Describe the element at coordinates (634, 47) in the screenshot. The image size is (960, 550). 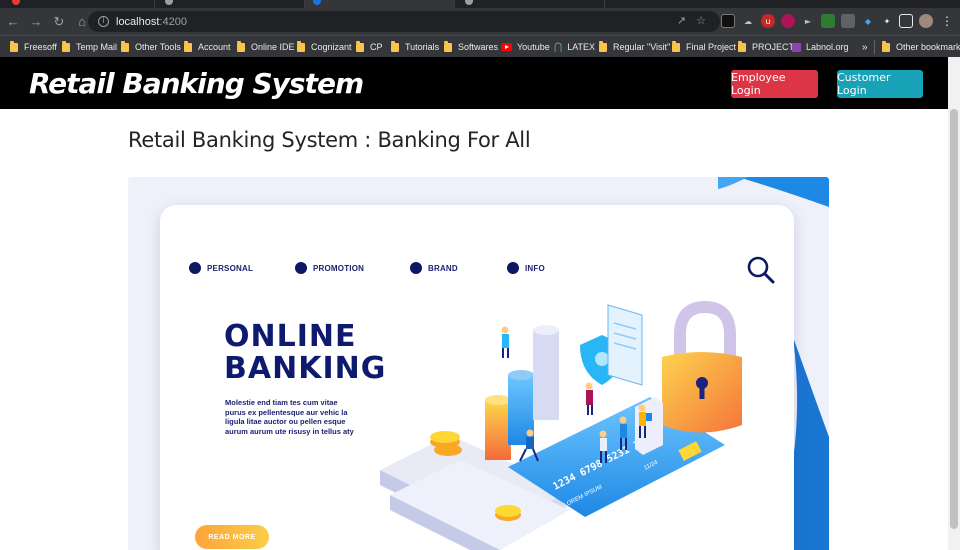
I see `bookmark-item: Regular "Visit"` at that location.